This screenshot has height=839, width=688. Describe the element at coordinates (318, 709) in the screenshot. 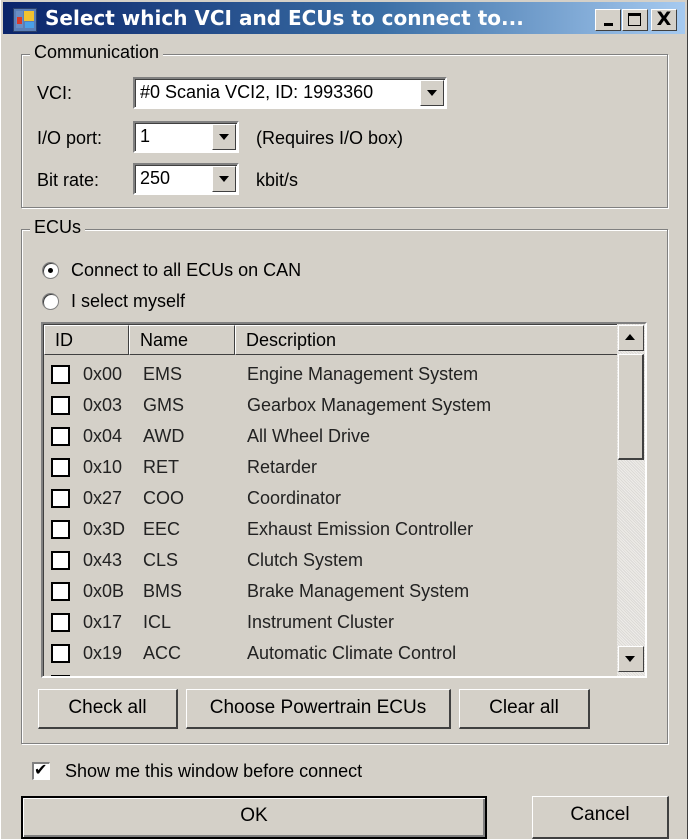

I see `choose-powertrain-button: Choose Powertrain ECUs` at that location.